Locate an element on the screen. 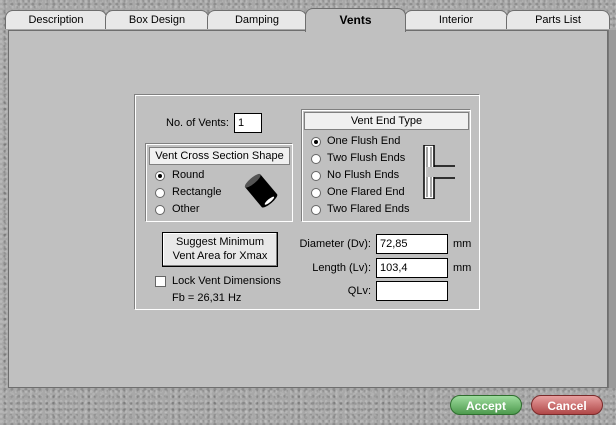 The image size is (616, 425). cross-section-title: Vent Cross Section Shape is located at coordinates (219, 156).